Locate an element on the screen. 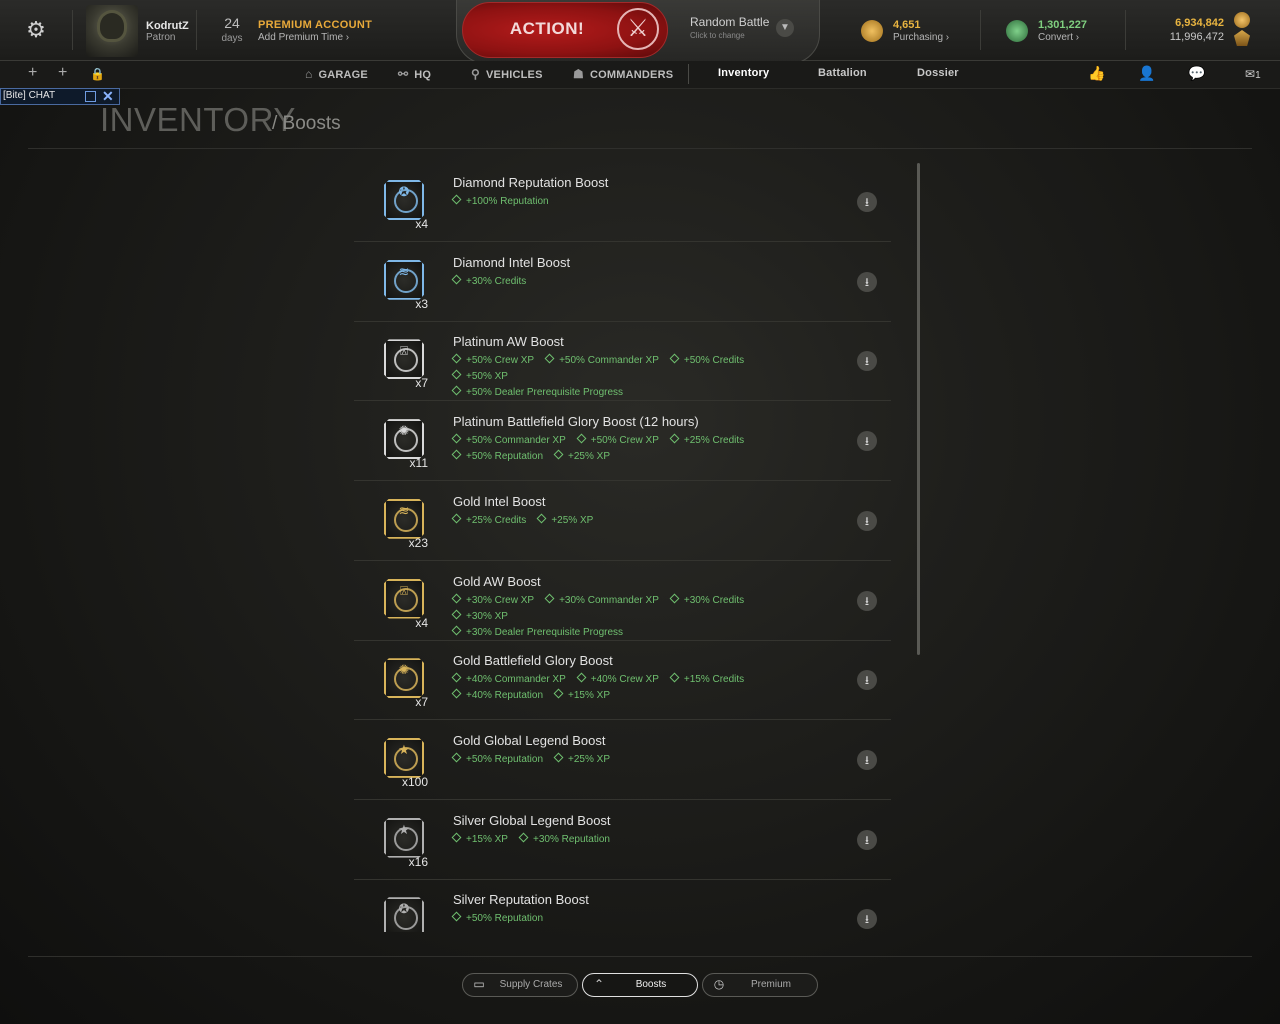 Image resolution: width=1280 pixels, height=1024 pixels. bonus-item: +40% Crew XP is located at coordinates (617, 680).